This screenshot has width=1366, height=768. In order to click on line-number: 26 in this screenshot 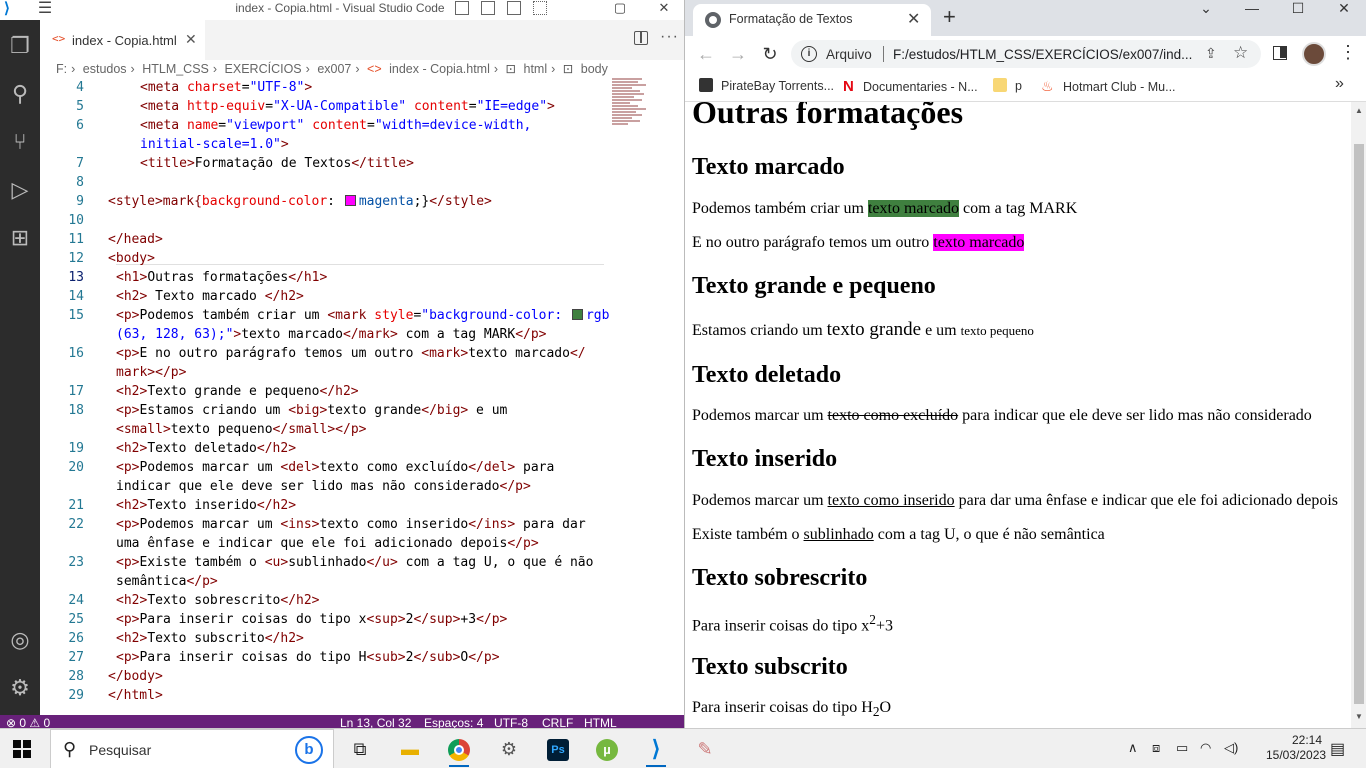, I will do `click(76, 638)`.